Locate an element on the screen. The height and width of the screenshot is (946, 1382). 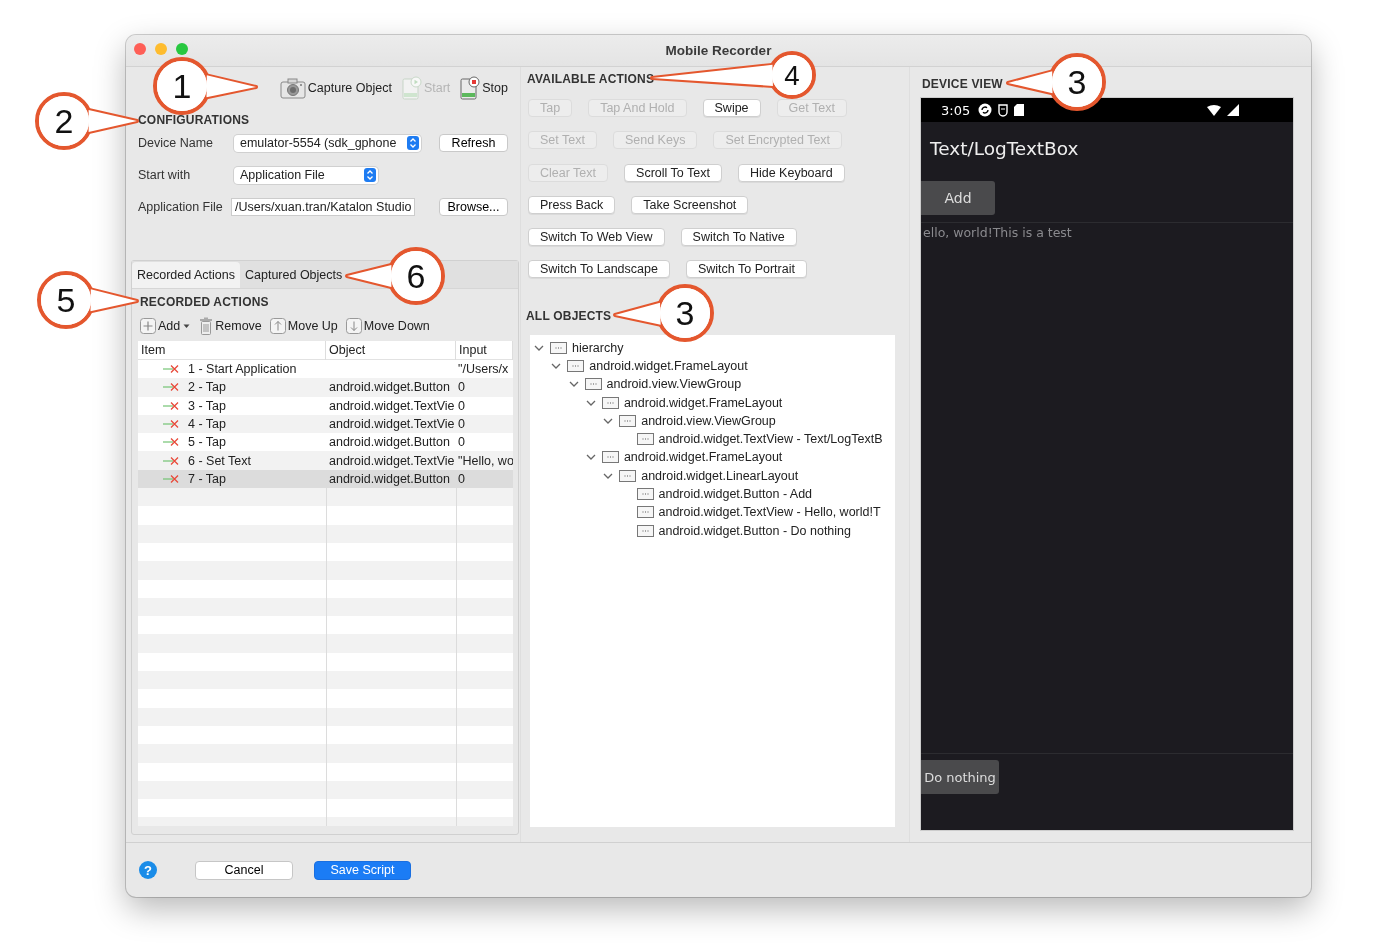
tree-item: android.widget.TextView - Text/LogTextB is located at coordinates (770, 439).